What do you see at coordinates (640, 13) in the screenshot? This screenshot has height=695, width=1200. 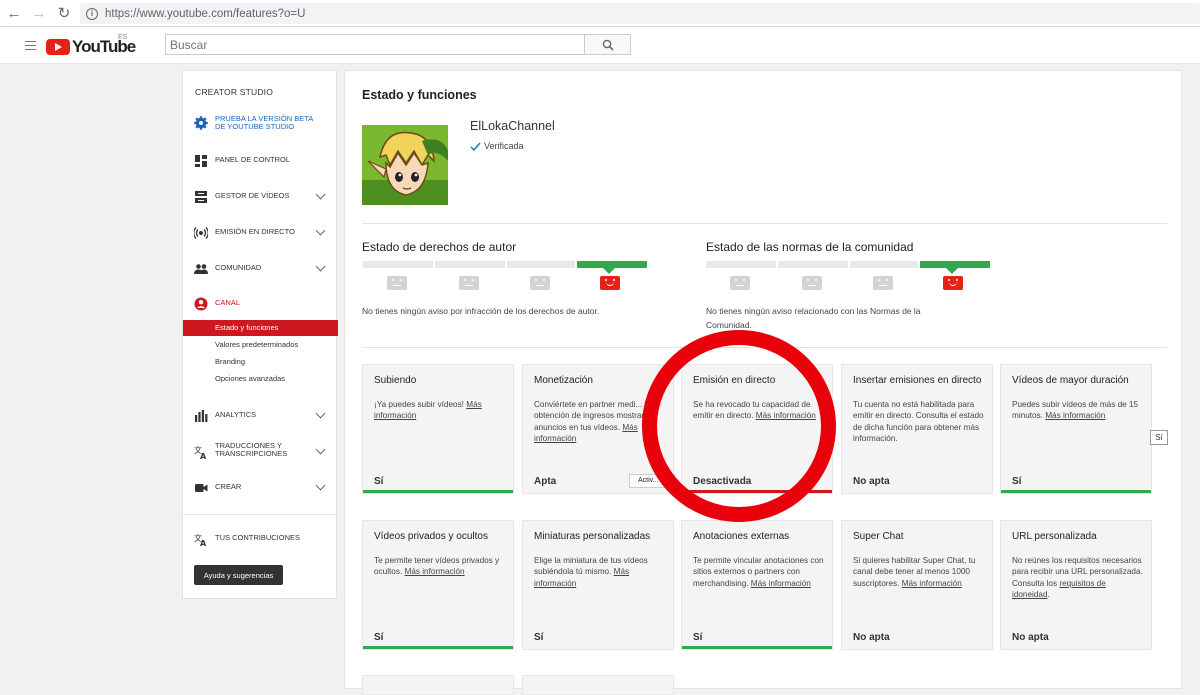 I see `address-bar: i https://www.youtube.com/features?o=U` at bounding box center [640, 13].